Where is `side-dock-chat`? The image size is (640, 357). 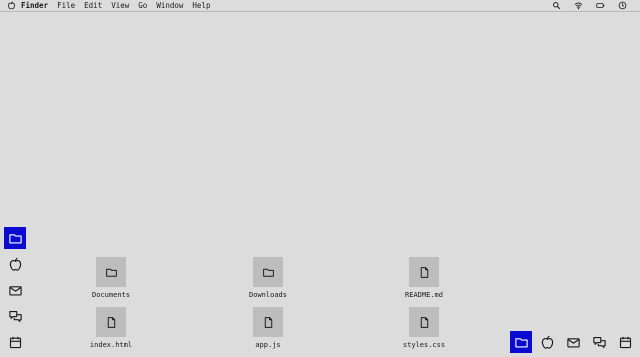
side-dock-chat is located at coordinates (15, 316).